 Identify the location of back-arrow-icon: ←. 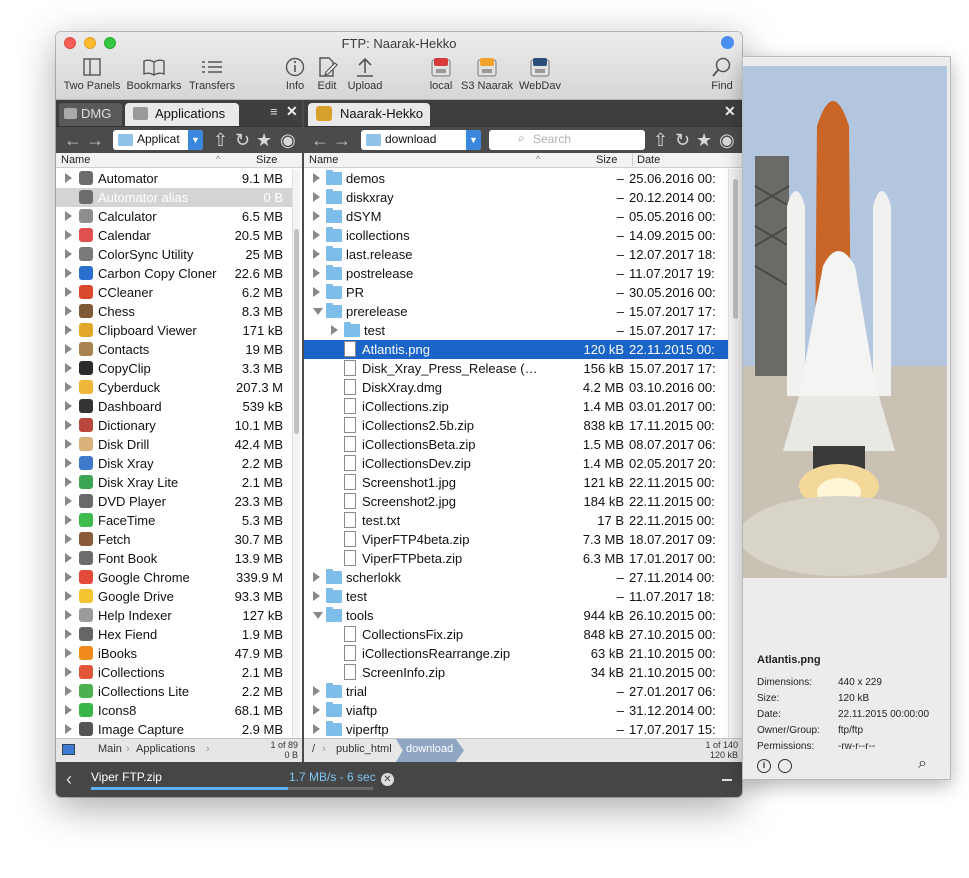
(320, 140).